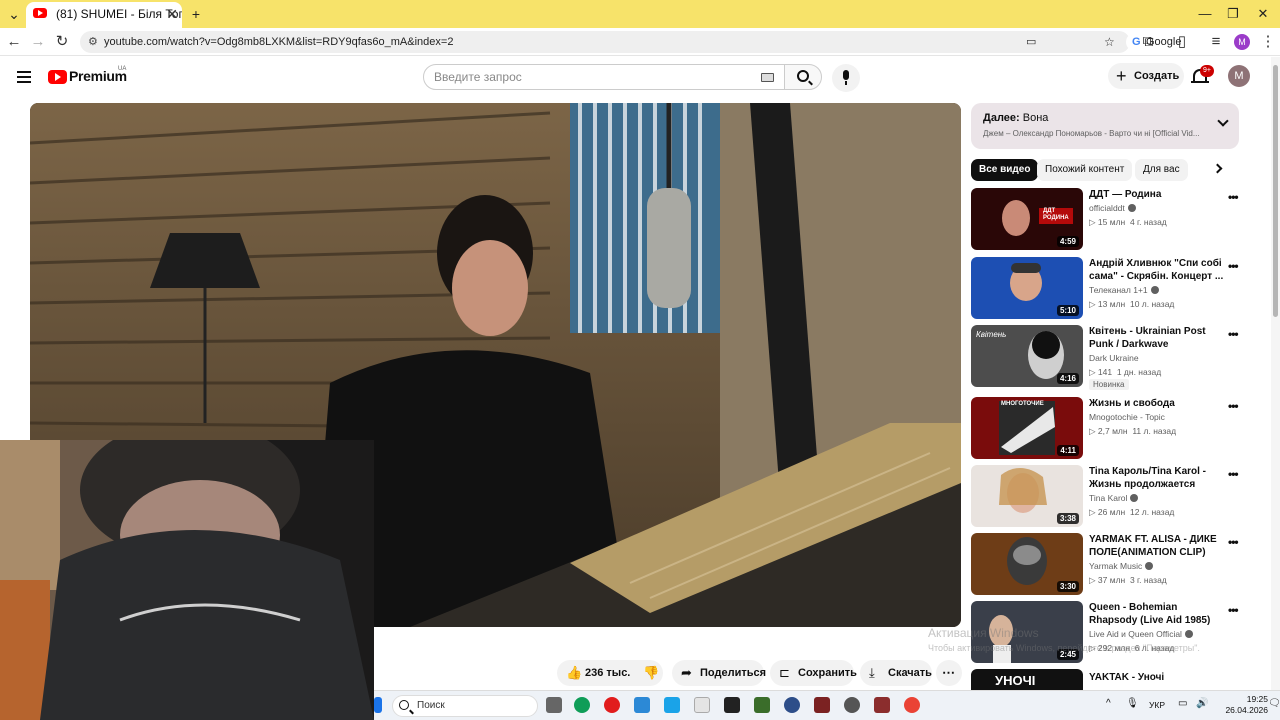 The width and height of the screenshot is (1280, 720). What do you see at coordinates (642, 705) in the screenshot?
I see `telegram-icon` at bounding box center [642, 705].